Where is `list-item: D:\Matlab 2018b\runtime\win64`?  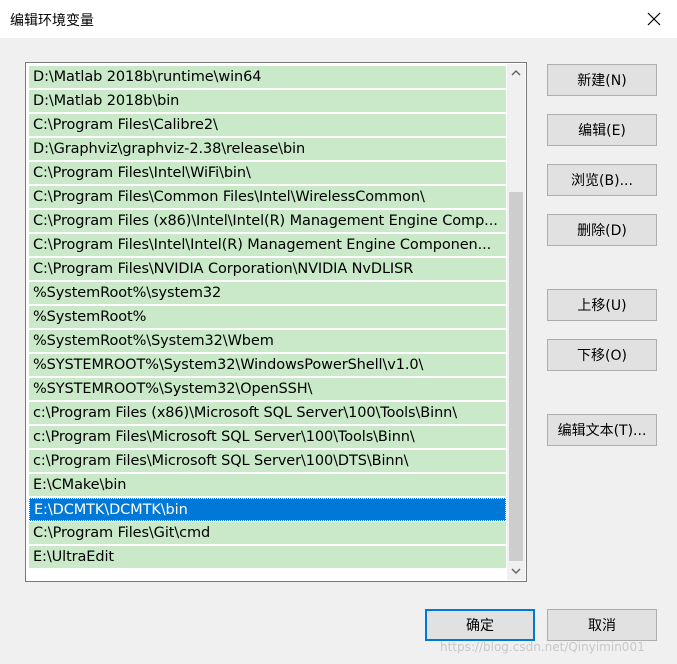 list-item: D:\Matlab 2018b\runtime\win64 is located at coordinates (267, 77).